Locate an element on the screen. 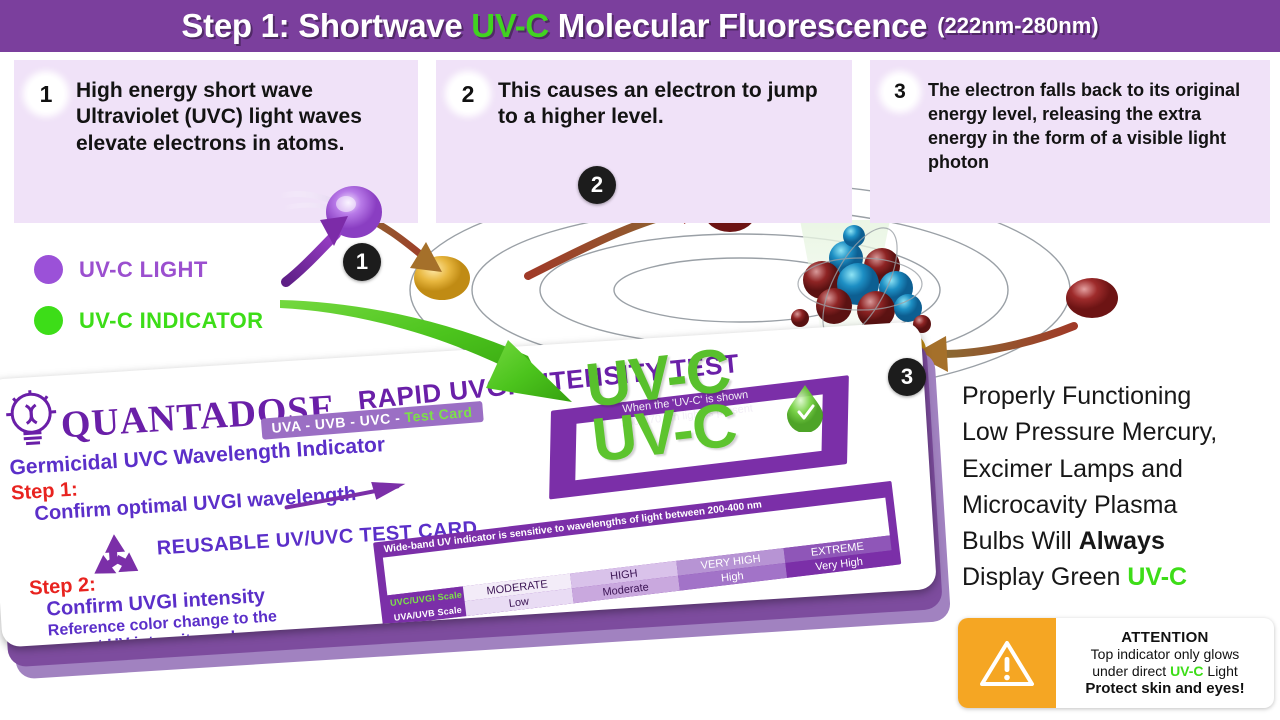 The width and height of the screenshot is (1280, 720). step-3-number: 3 is located at coordinates (900, 92).